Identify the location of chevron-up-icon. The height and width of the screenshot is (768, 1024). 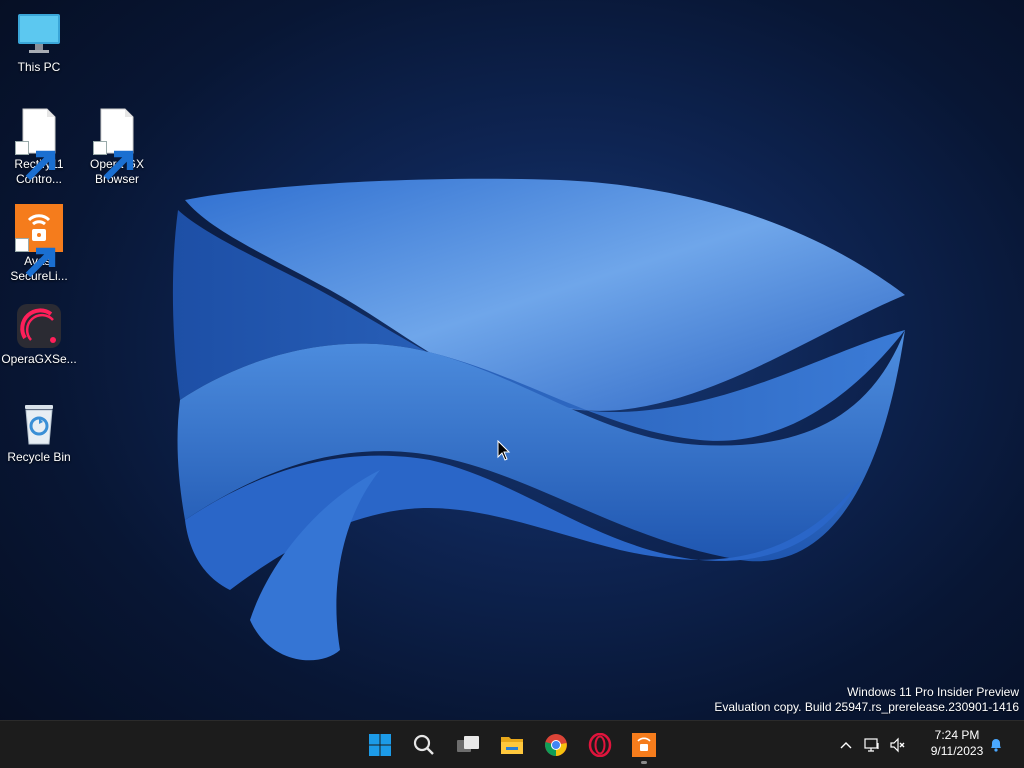
(846, 745).